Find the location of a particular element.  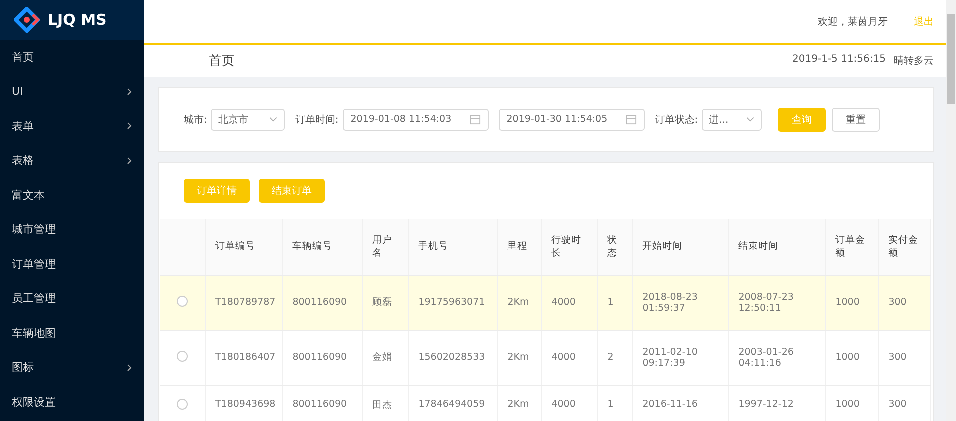

table-cell: 2008-07-23 12:50:11 is located at coordinates (777, 302).